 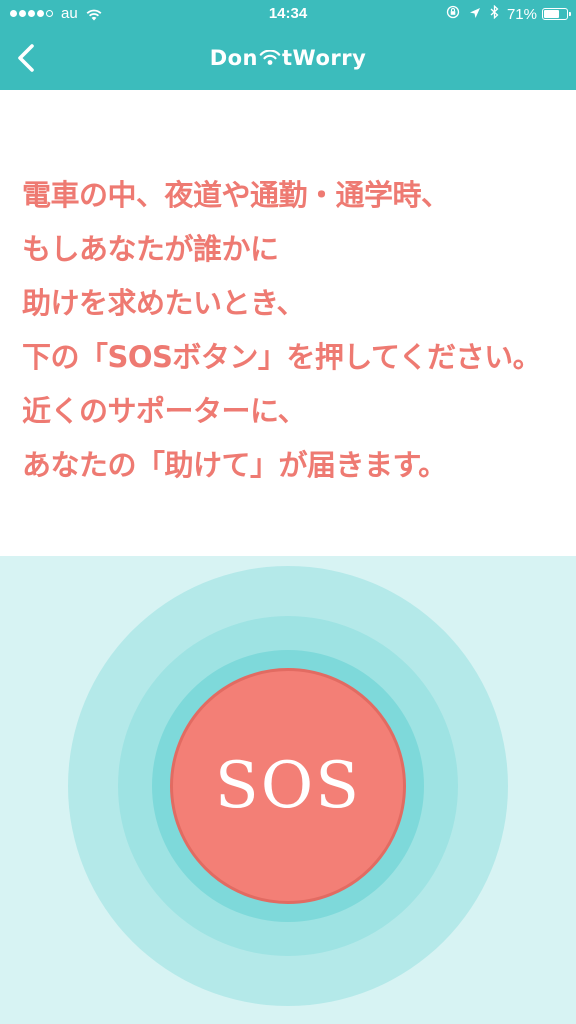 What do you see at coordinates (521, 14) in the screenshot?
I see `battery-percentage: 71%` at bounding box center [521, 14].